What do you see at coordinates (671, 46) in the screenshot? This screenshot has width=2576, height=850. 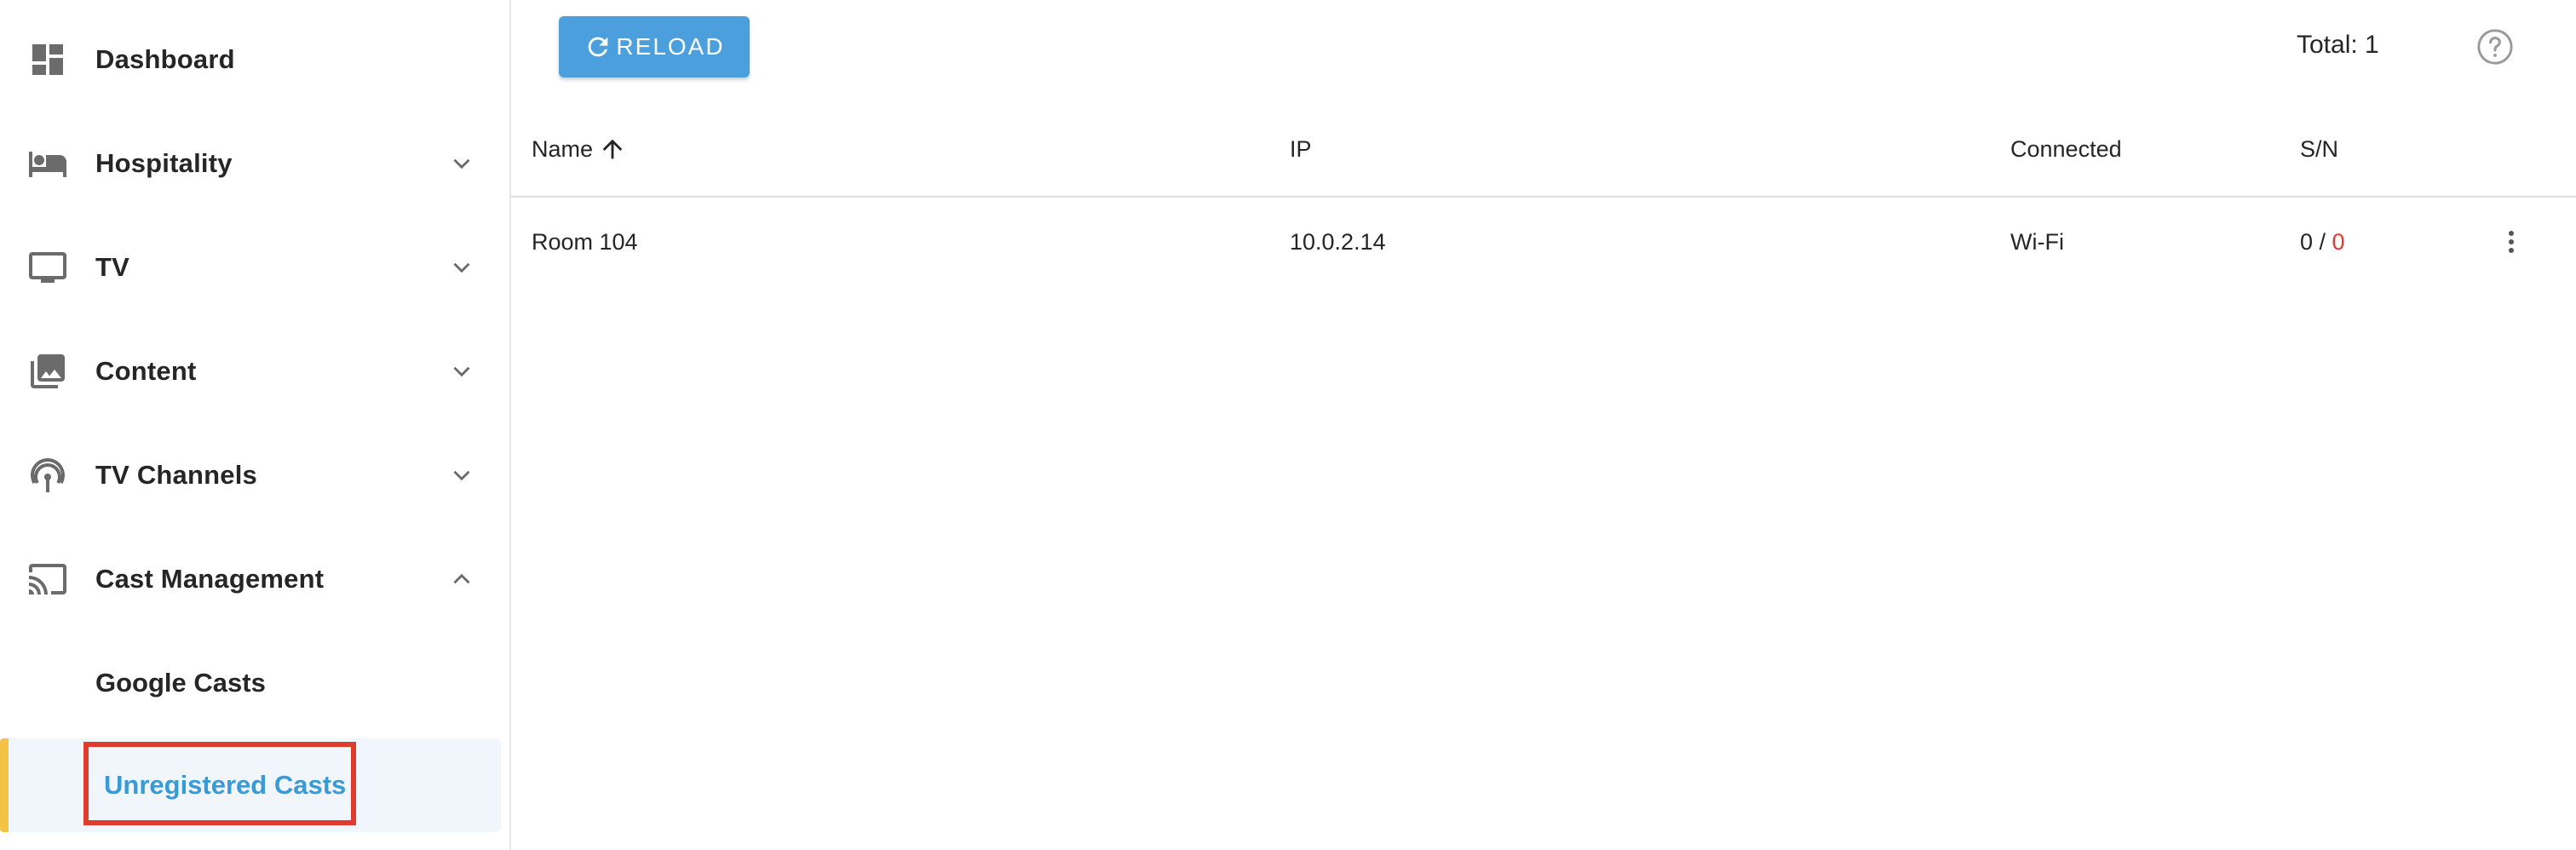 I see `reload-button-label: RELOAD` at bounding box center [671, 46].